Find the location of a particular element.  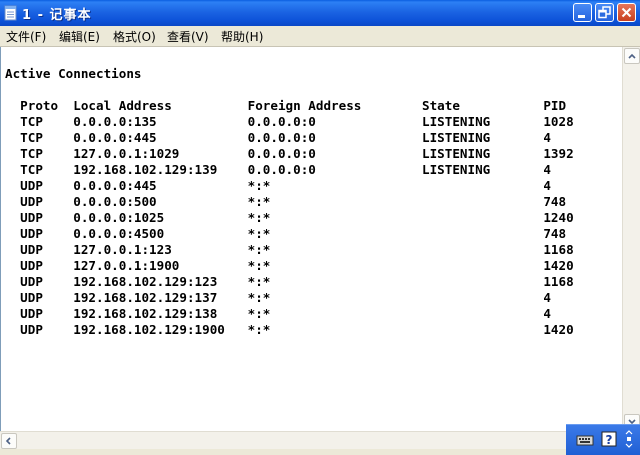

window-bottom-border is located at coordinates (283, 451).